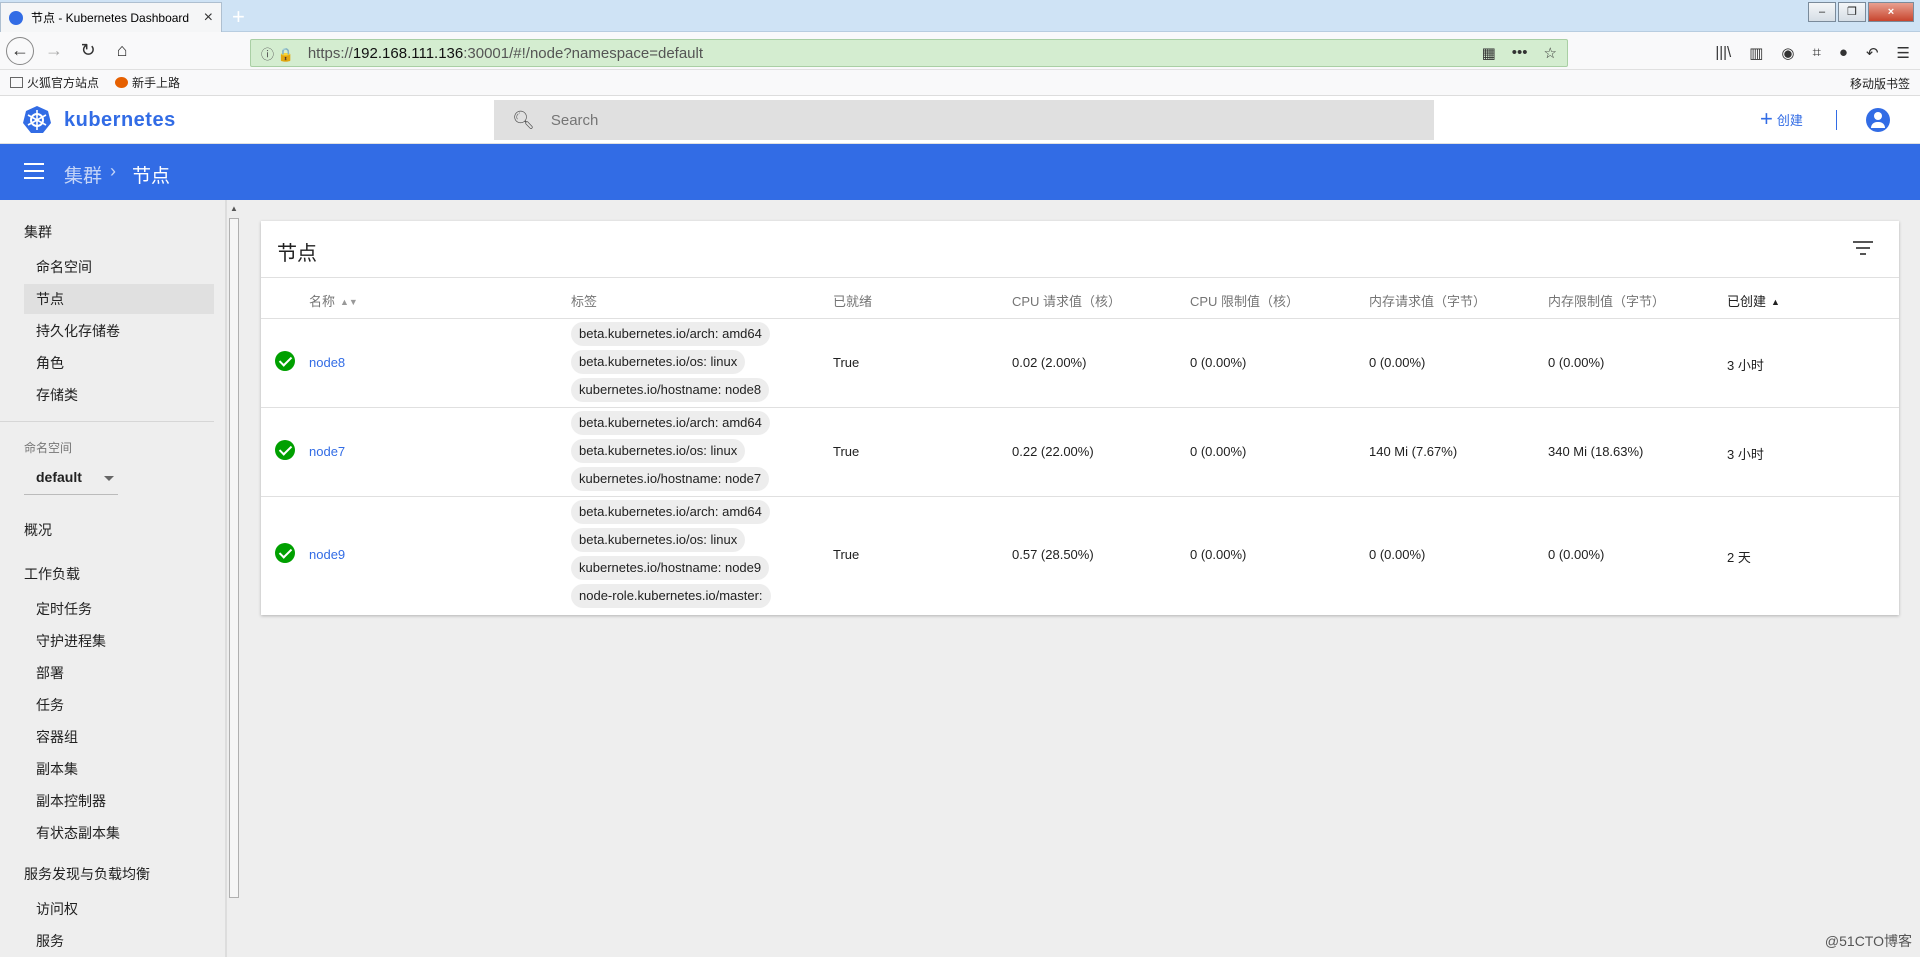  I want to click on search-input, so click(950, 120).